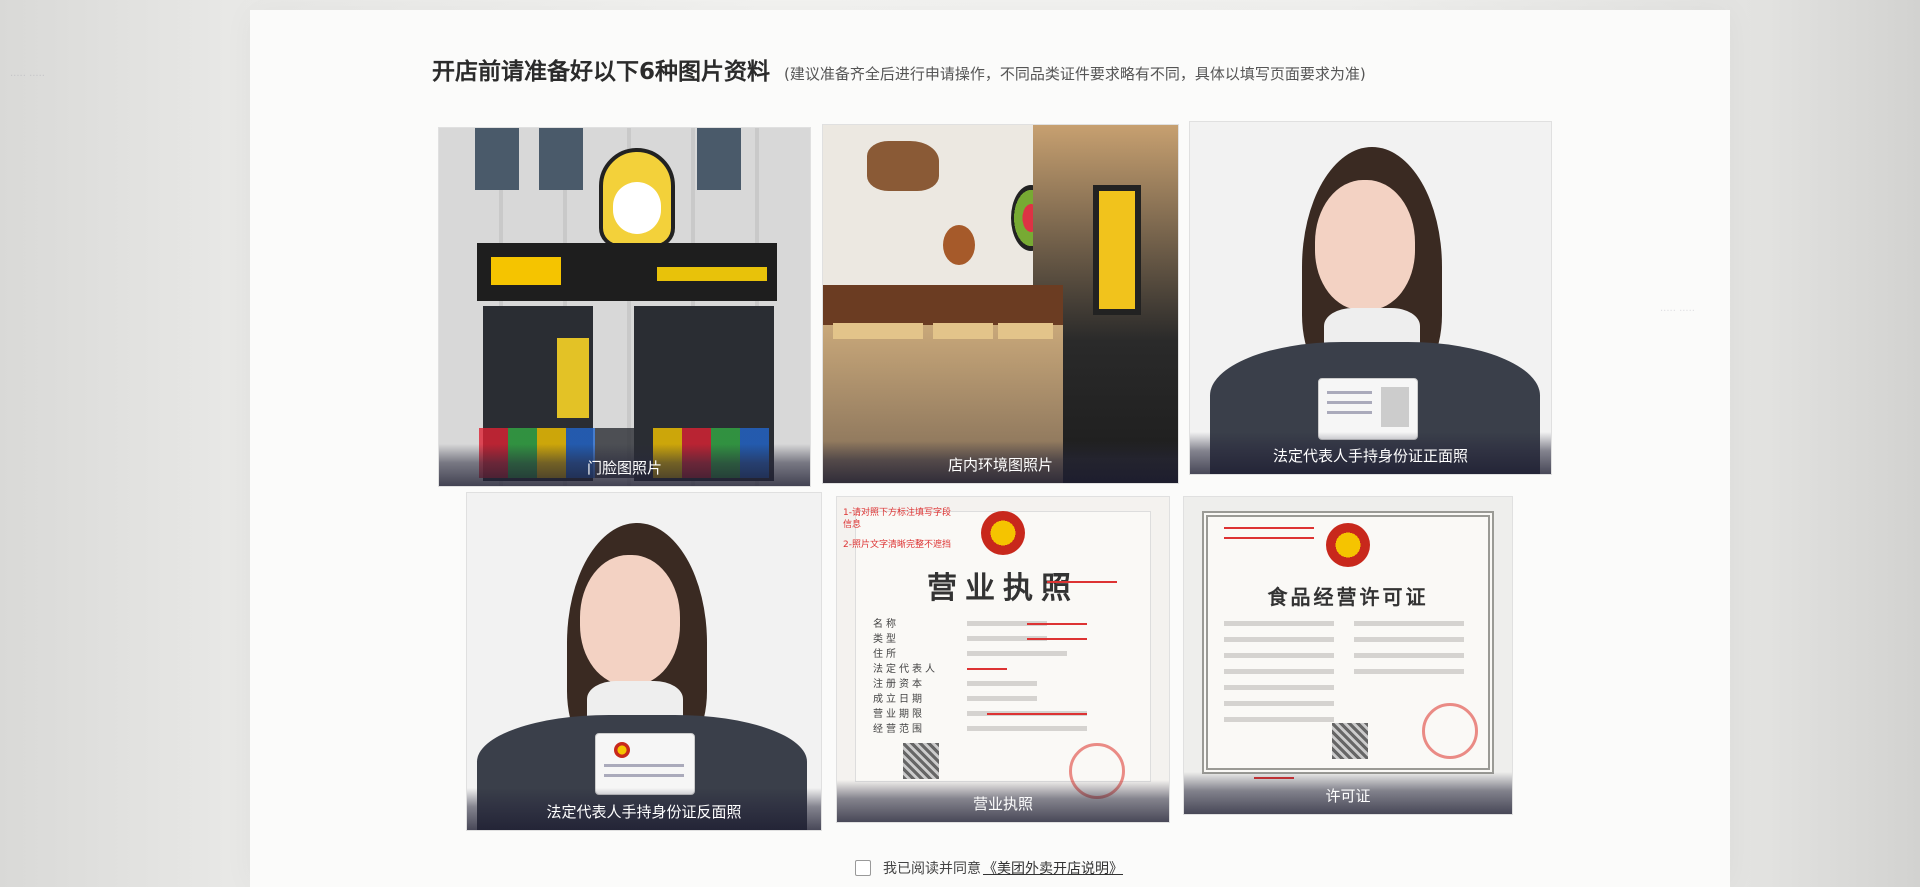 The width and height of the screenshot is (1920, 887). Describe the element at coordinates (627, 272) in the screenshot. I see `shop-sign` at that location.